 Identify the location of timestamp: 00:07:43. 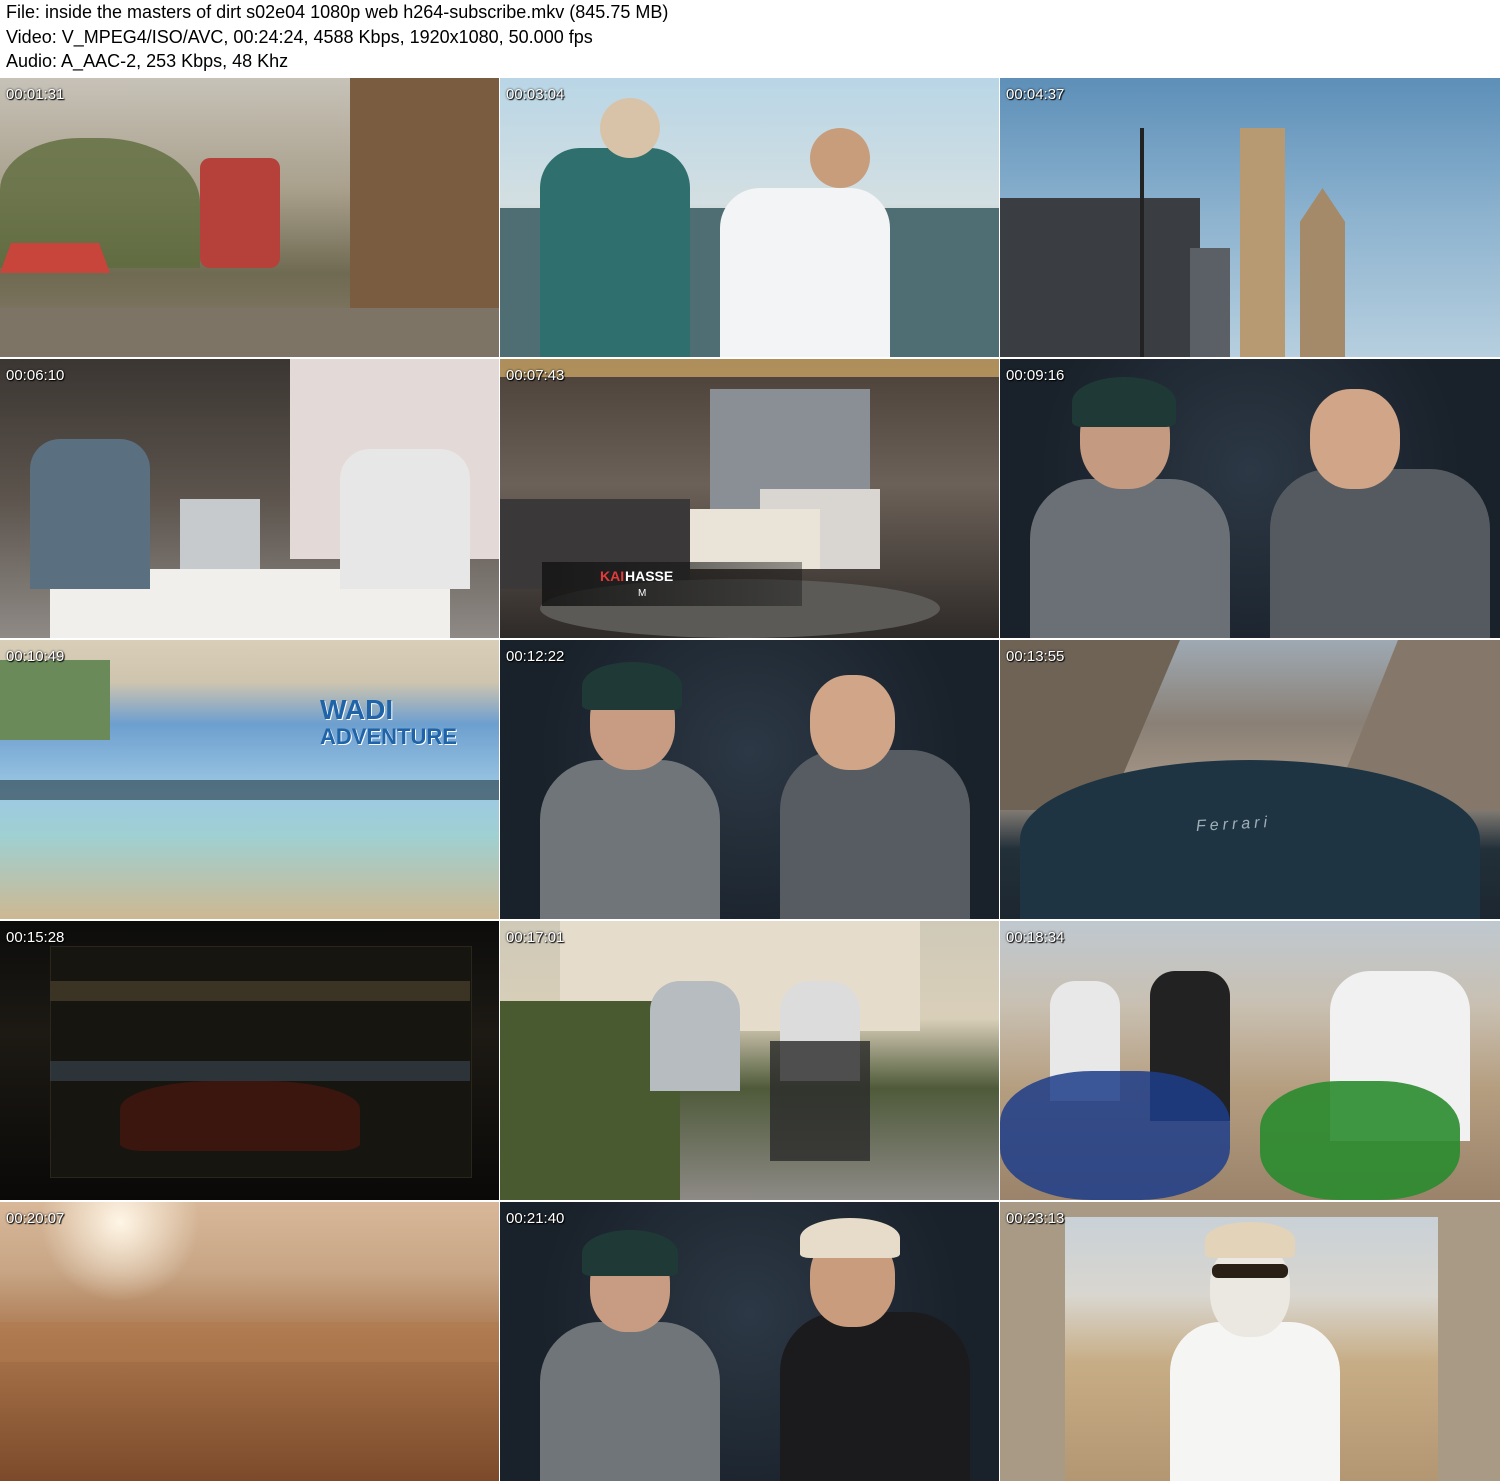
(535, 375).